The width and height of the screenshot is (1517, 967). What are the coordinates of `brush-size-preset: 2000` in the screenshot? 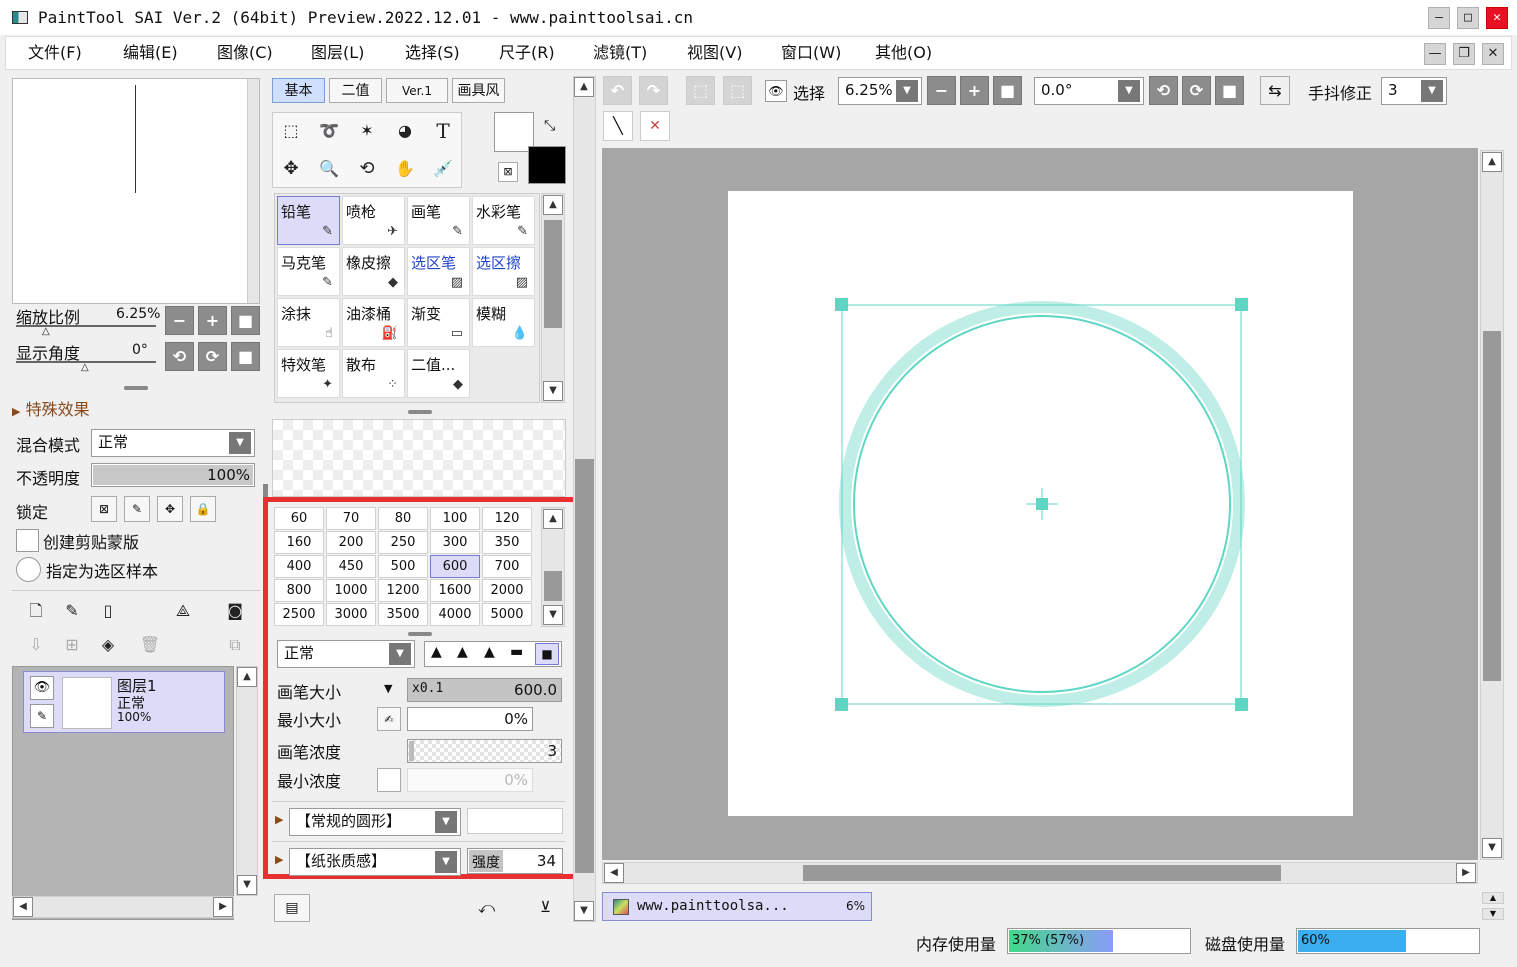 It's located at (507, 590).